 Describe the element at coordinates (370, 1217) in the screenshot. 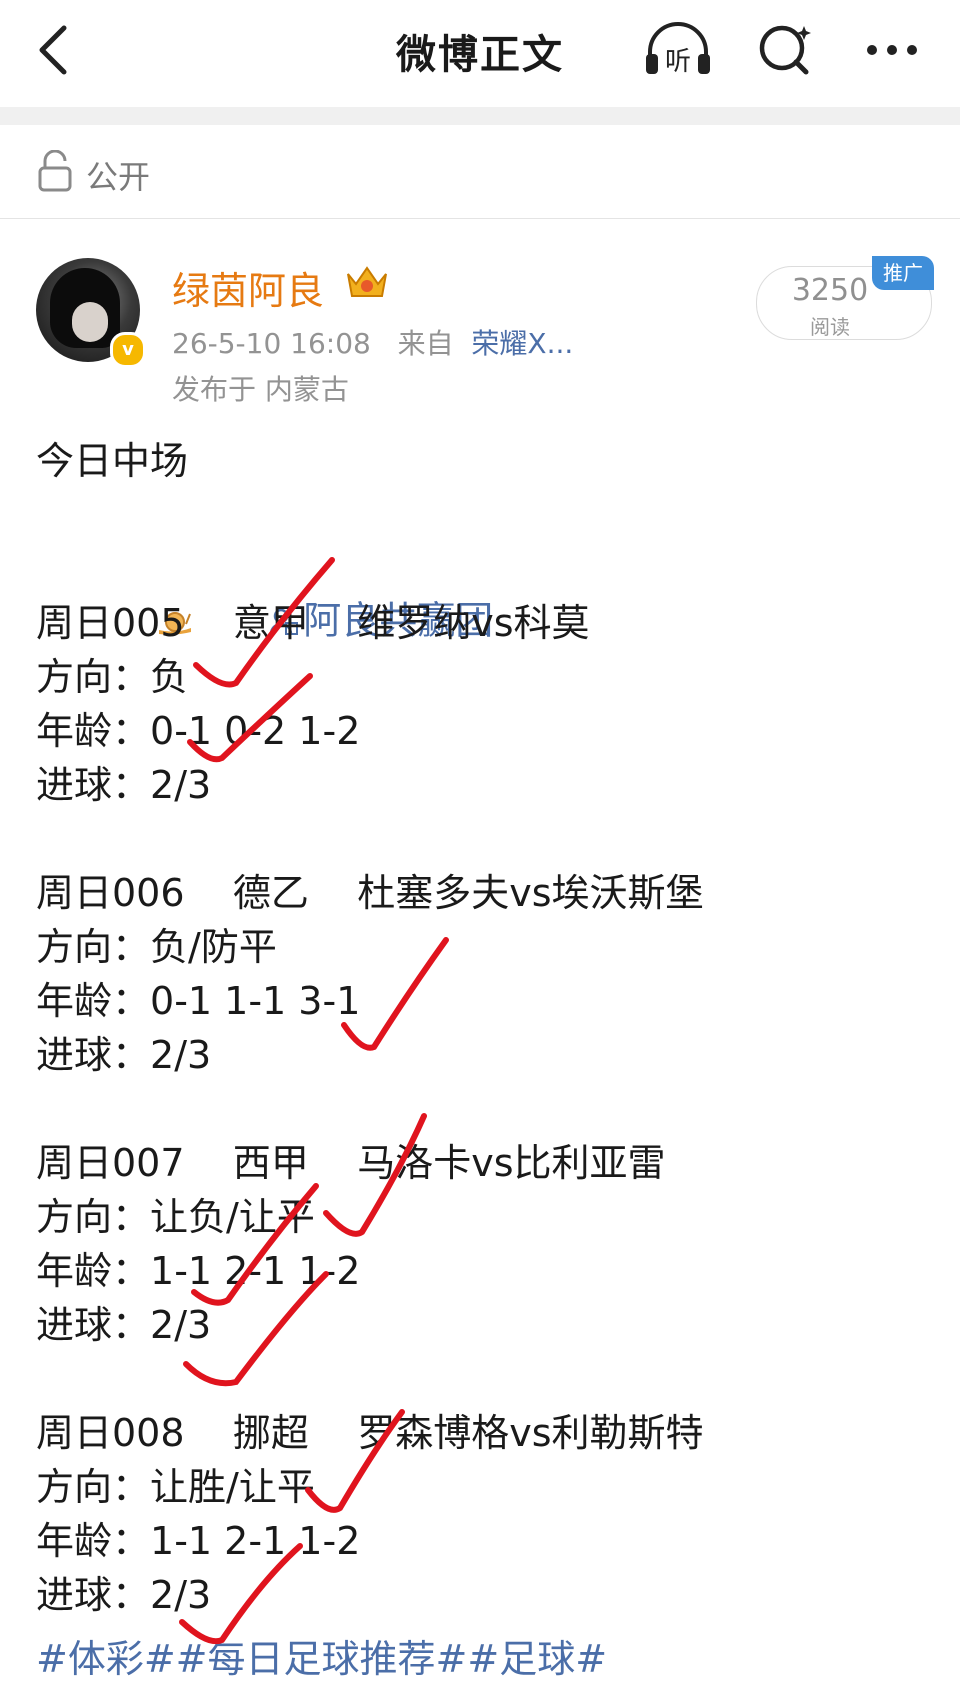

I see `match-direction: 方向：让负/让平` at that location.